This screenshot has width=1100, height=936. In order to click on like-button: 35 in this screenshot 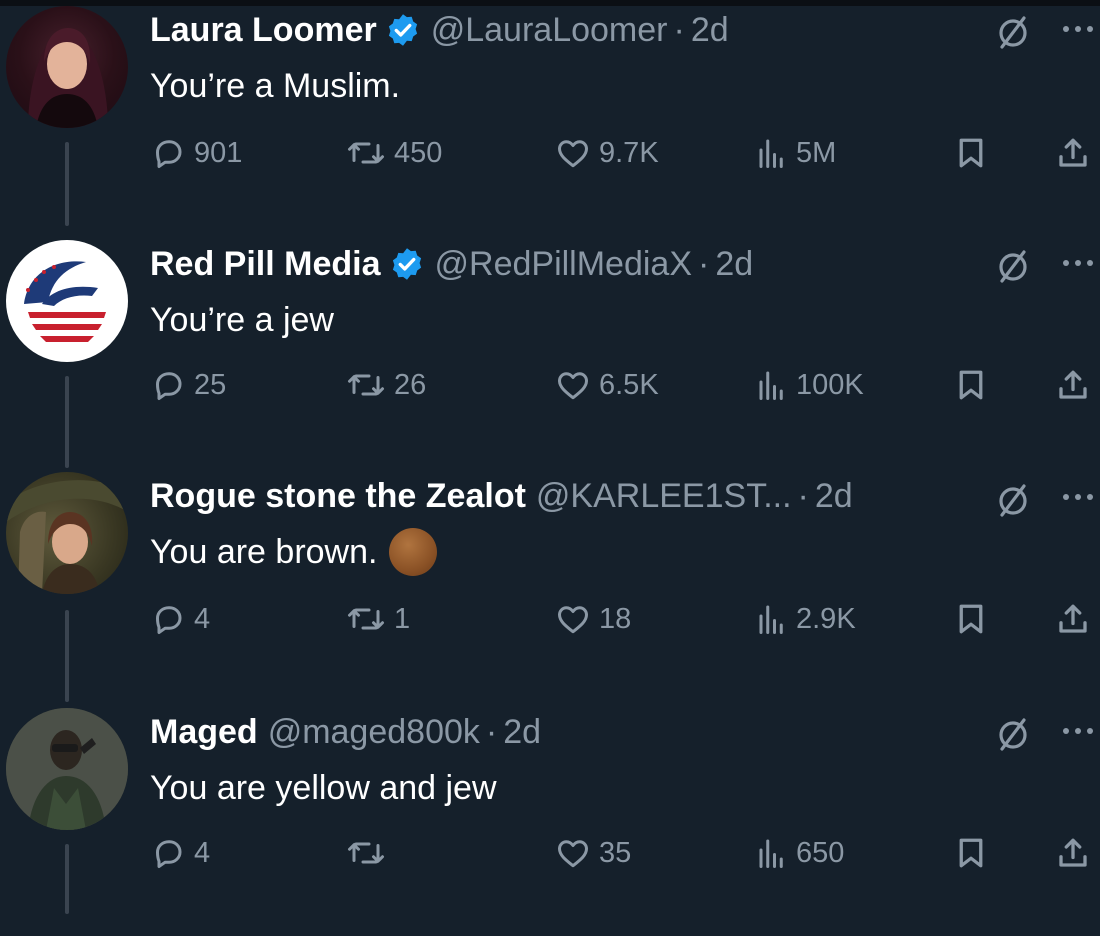, I will do `click(593, 853)`.